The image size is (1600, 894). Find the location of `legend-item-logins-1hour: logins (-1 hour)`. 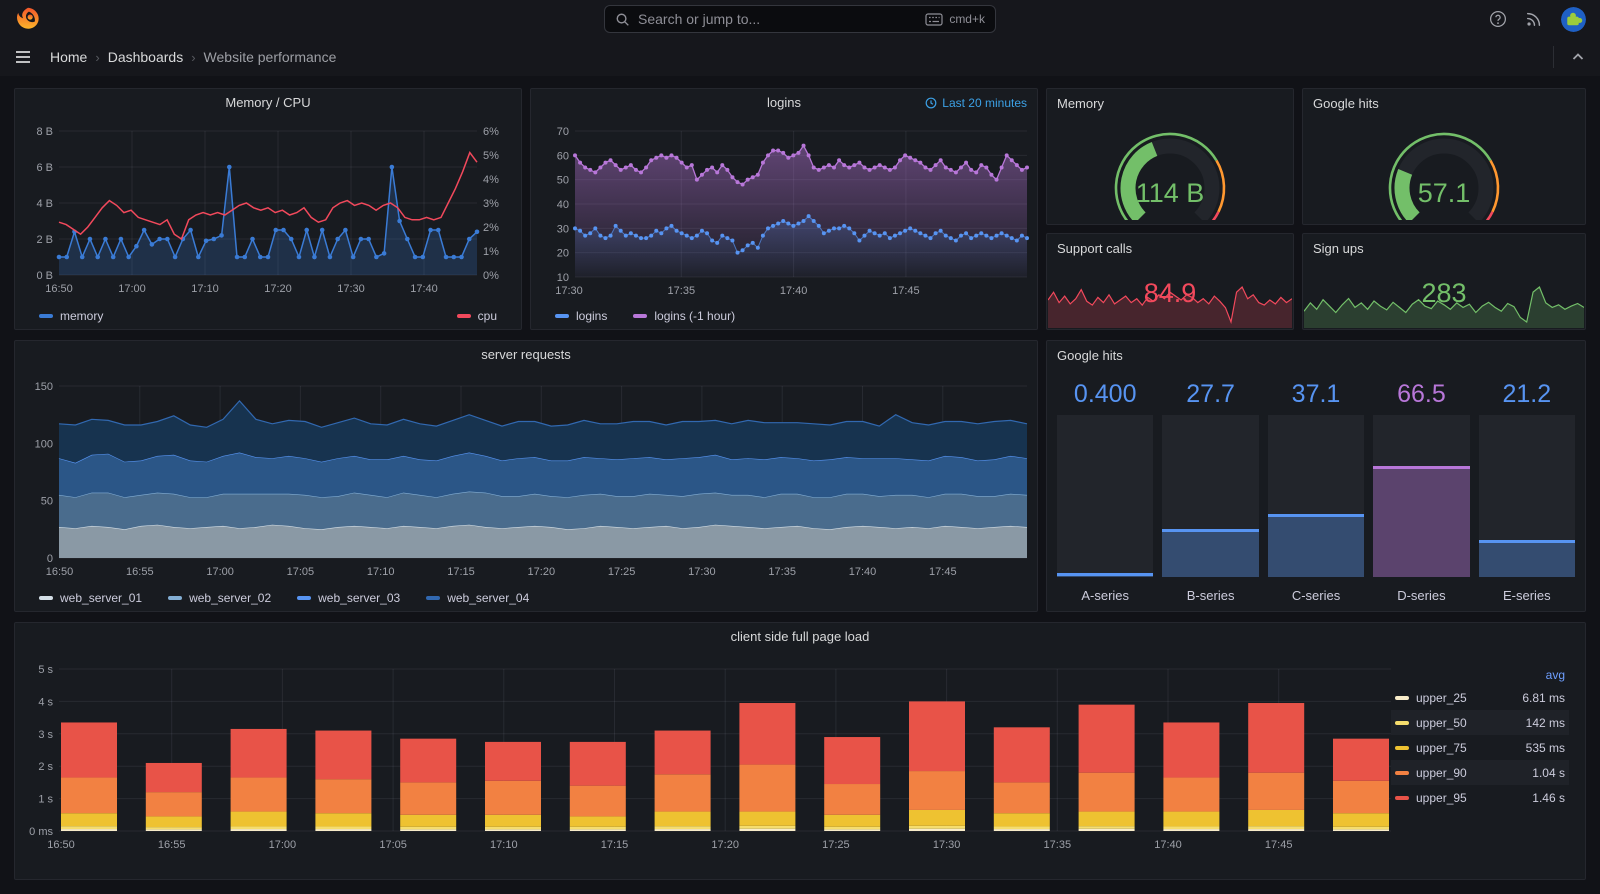

legend-item-logins-1hour: logins (-1 hour) is located at coordinates (684, 316).